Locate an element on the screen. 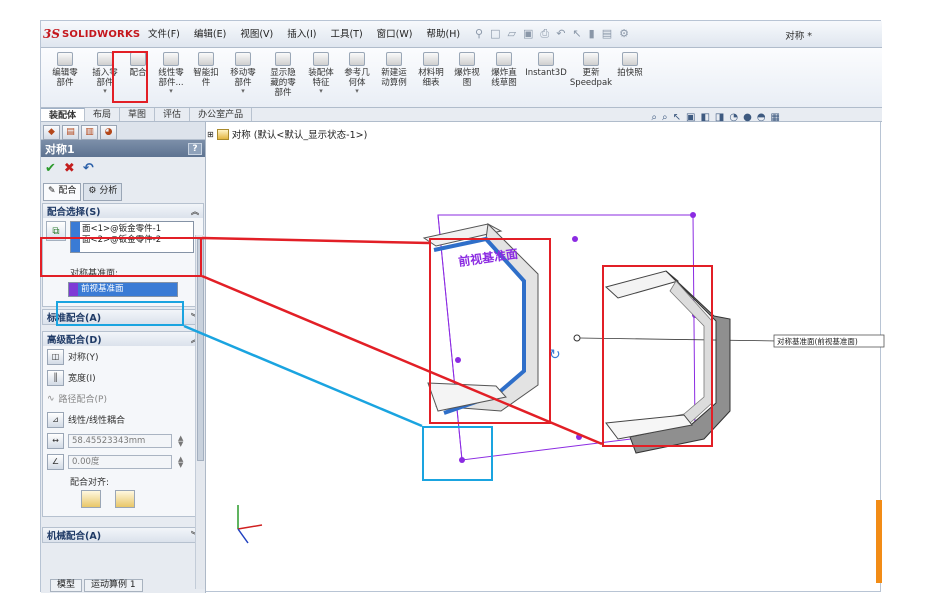 The image size is (946, 615). edit-component-label: 编辑零 部件 is located at coordinates (65, 78).